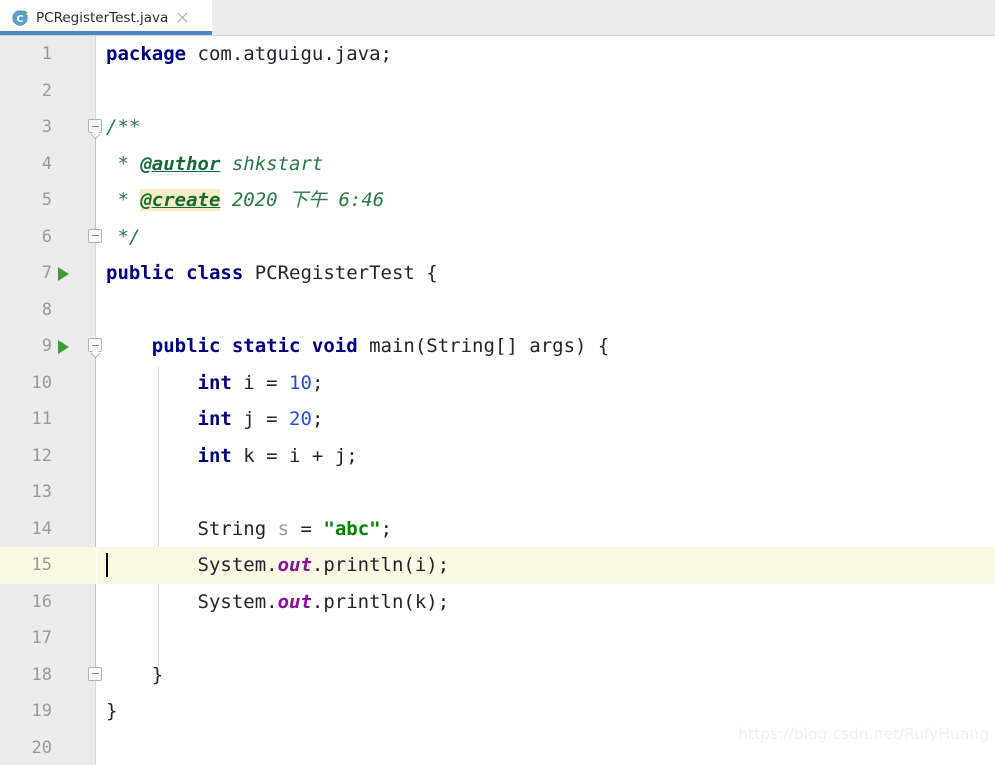 The height and width of the screenshot is (765, 995). Describe the element at coordinates (41, 747) in the screenshot. I see `line-number: 20` at that location.